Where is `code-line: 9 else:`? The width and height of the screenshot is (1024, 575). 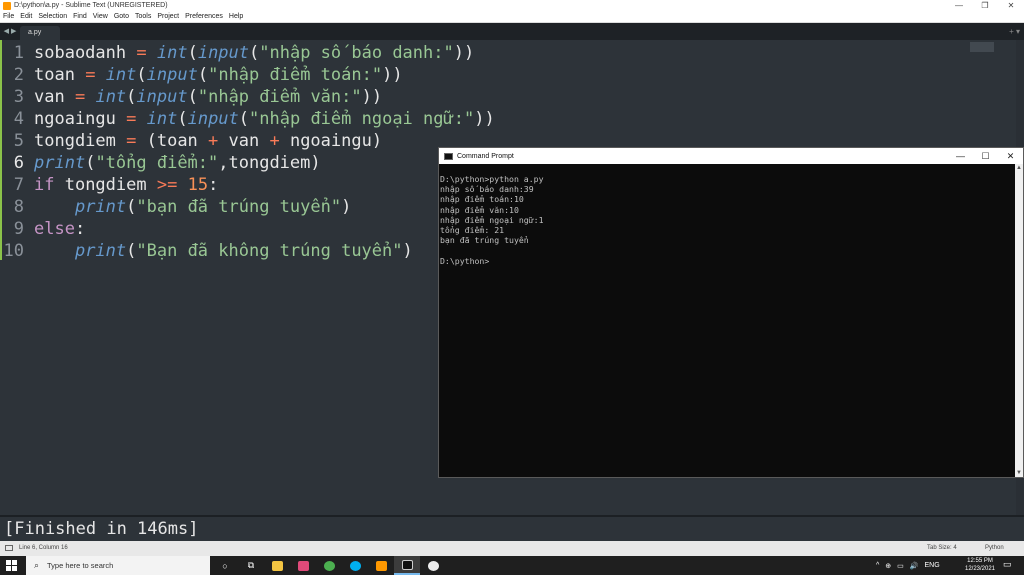 code-line: 9 else: is located at coordinates (247, 229).